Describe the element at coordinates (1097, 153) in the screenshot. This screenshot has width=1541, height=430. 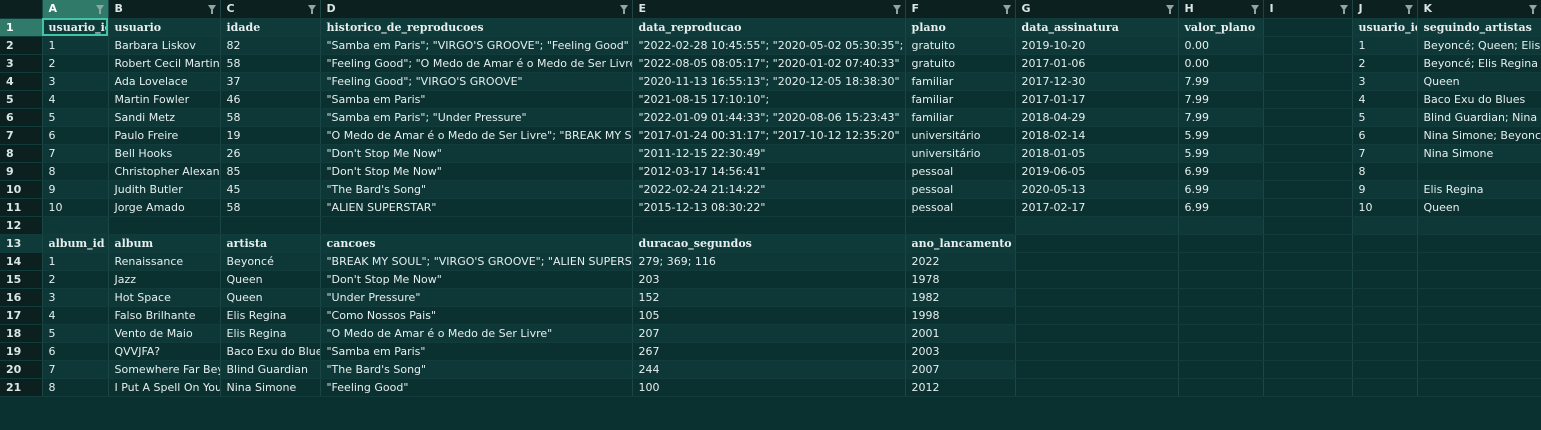
I see `cell-g8: 2018-01-05` at that location.